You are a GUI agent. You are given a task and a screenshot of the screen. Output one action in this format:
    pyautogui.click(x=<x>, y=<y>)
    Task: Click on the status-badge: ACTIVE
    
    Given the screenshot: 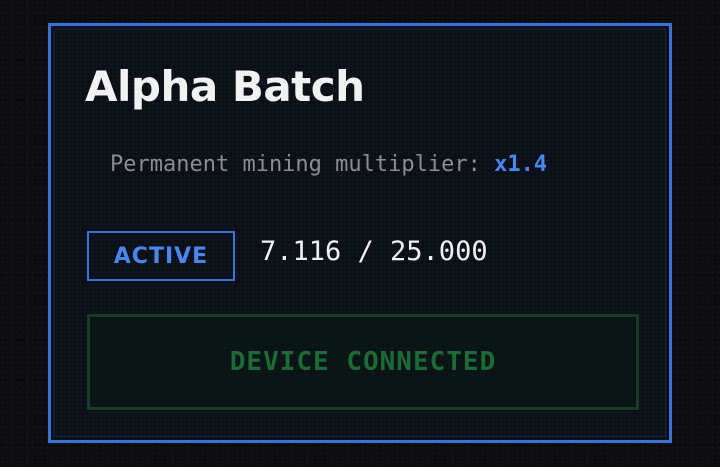 What is the action you would take?
    pyautogui.click(x=161, y=256)
    